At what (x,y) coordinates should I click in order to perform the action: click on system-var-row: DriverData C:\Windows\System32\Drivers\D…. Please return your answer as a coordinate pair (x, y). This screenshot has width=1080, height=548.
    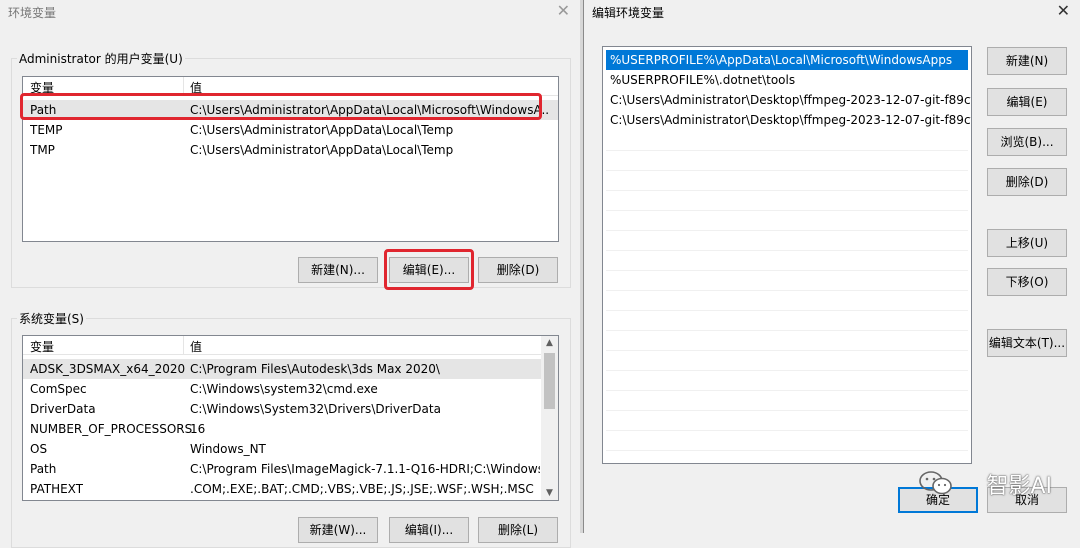
    Looking at the image, I should click on (290, 409).